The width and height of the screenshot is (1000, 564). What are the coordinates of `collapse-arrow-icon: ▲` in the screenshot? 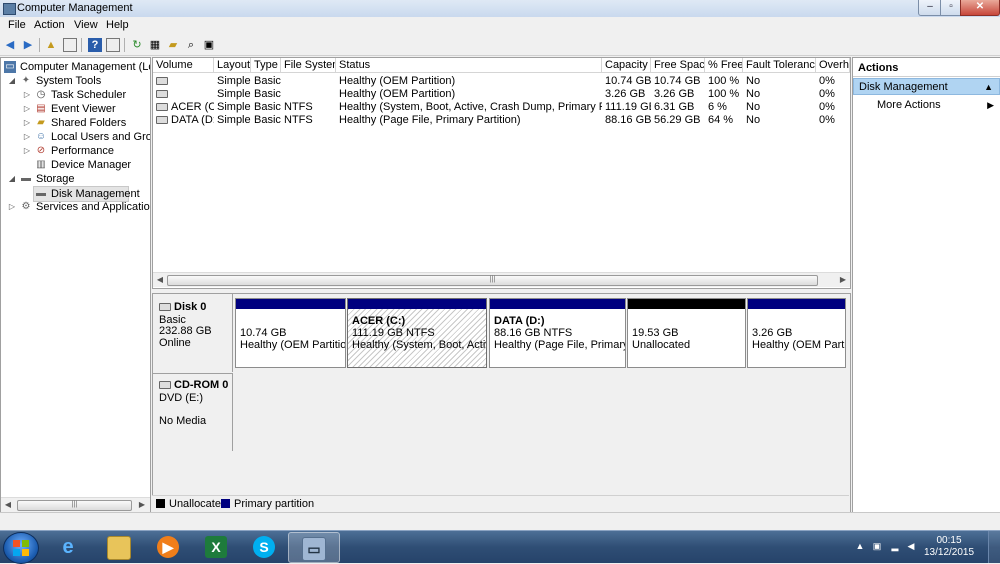 It's located at (988, 87).